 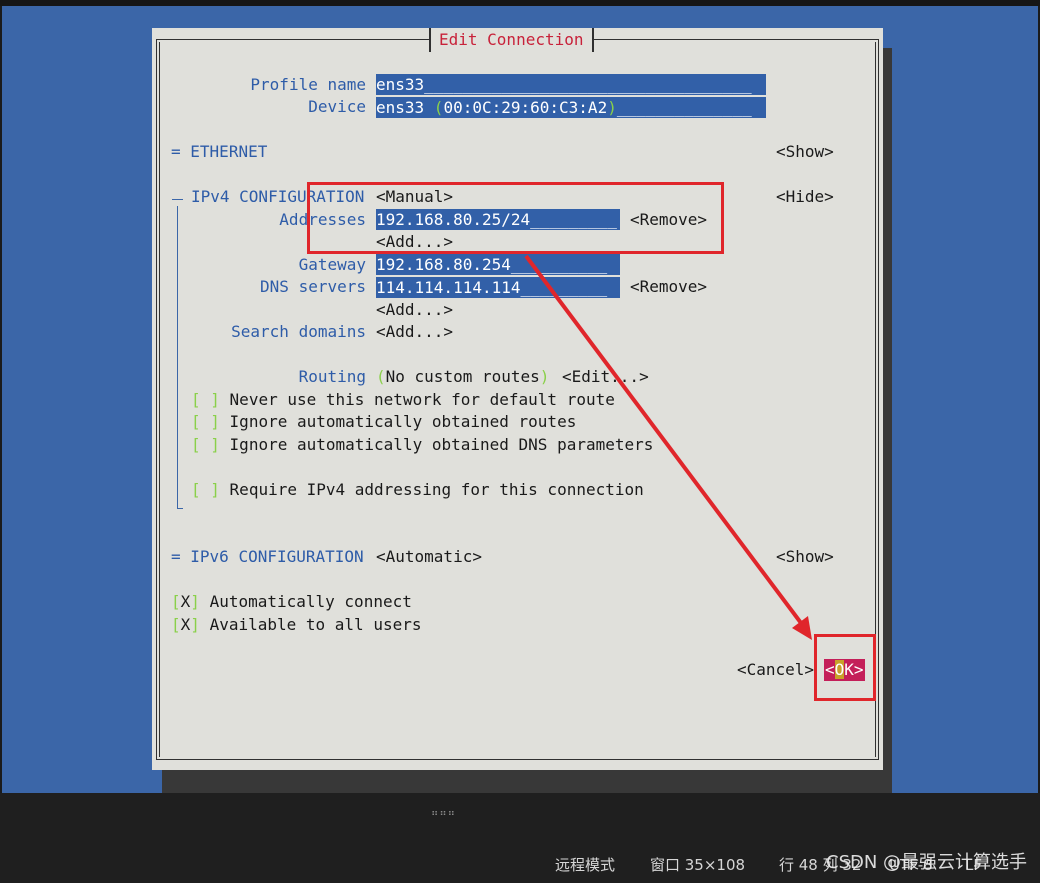 I want to click on csdn-watermark: CSDN @最强云计算选手, so click(x=927, y=862).